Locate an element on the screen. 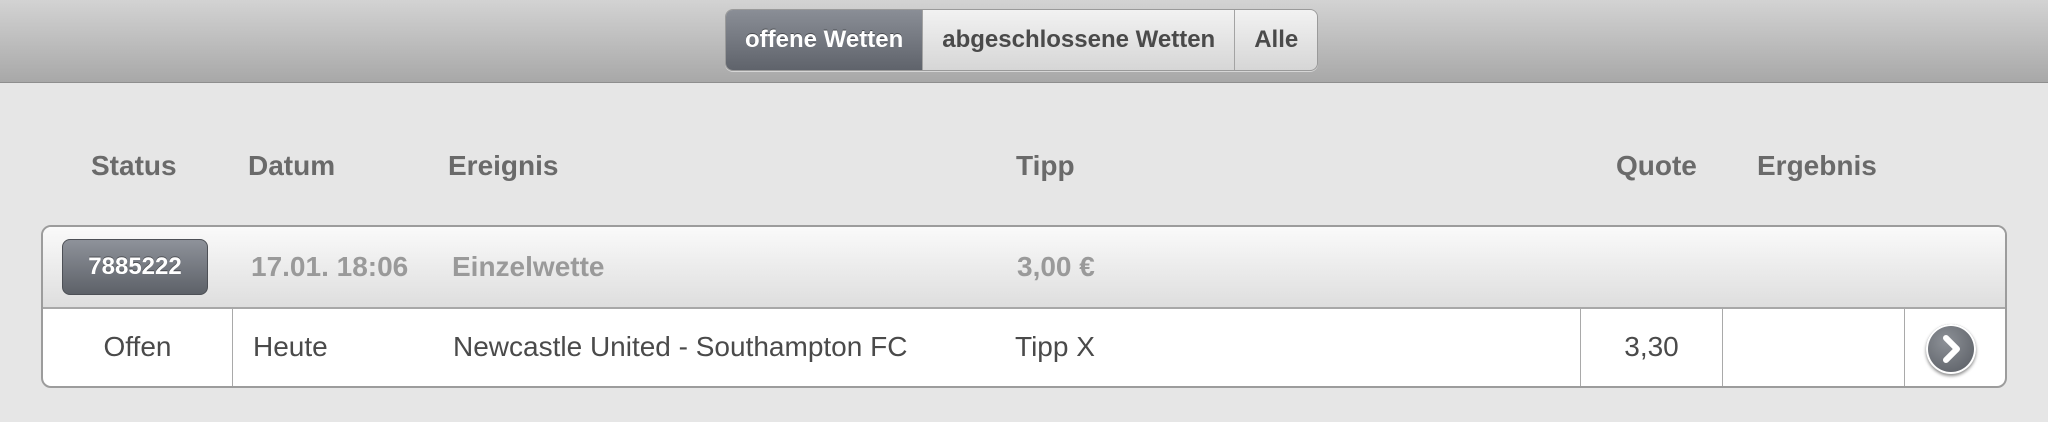 The height and width of the screenshot is (422, 2048). column-header-ereignis: Ereignis is located at coordinates (503, 165).